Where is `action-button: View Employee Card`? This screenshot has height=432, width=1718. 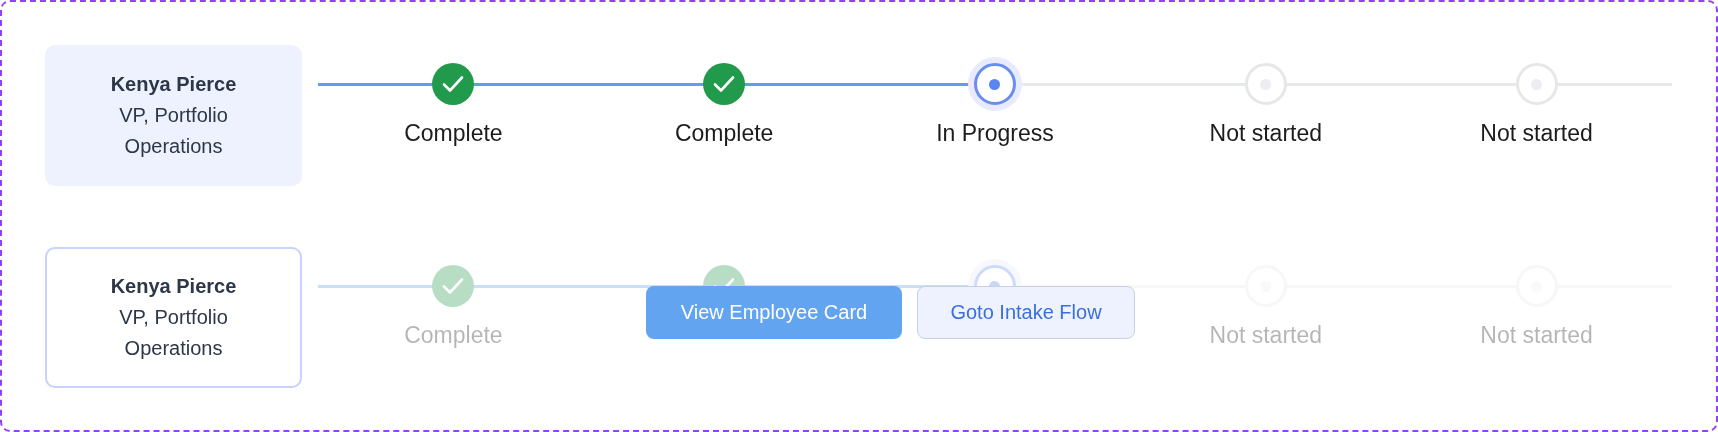 action-button: View Employee Card is located at coordinates (774, 312).